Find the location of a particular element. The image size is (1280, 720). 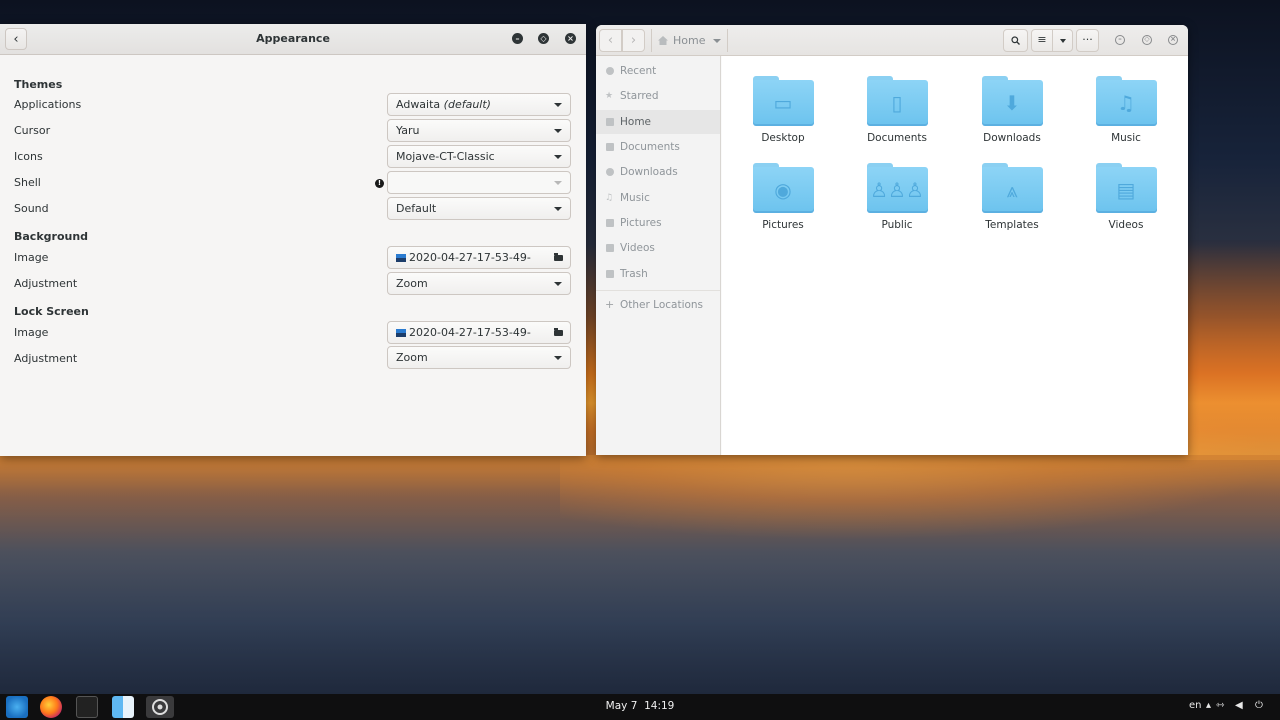

power-icon: ⏻ is located at coordinates (1259, 705).